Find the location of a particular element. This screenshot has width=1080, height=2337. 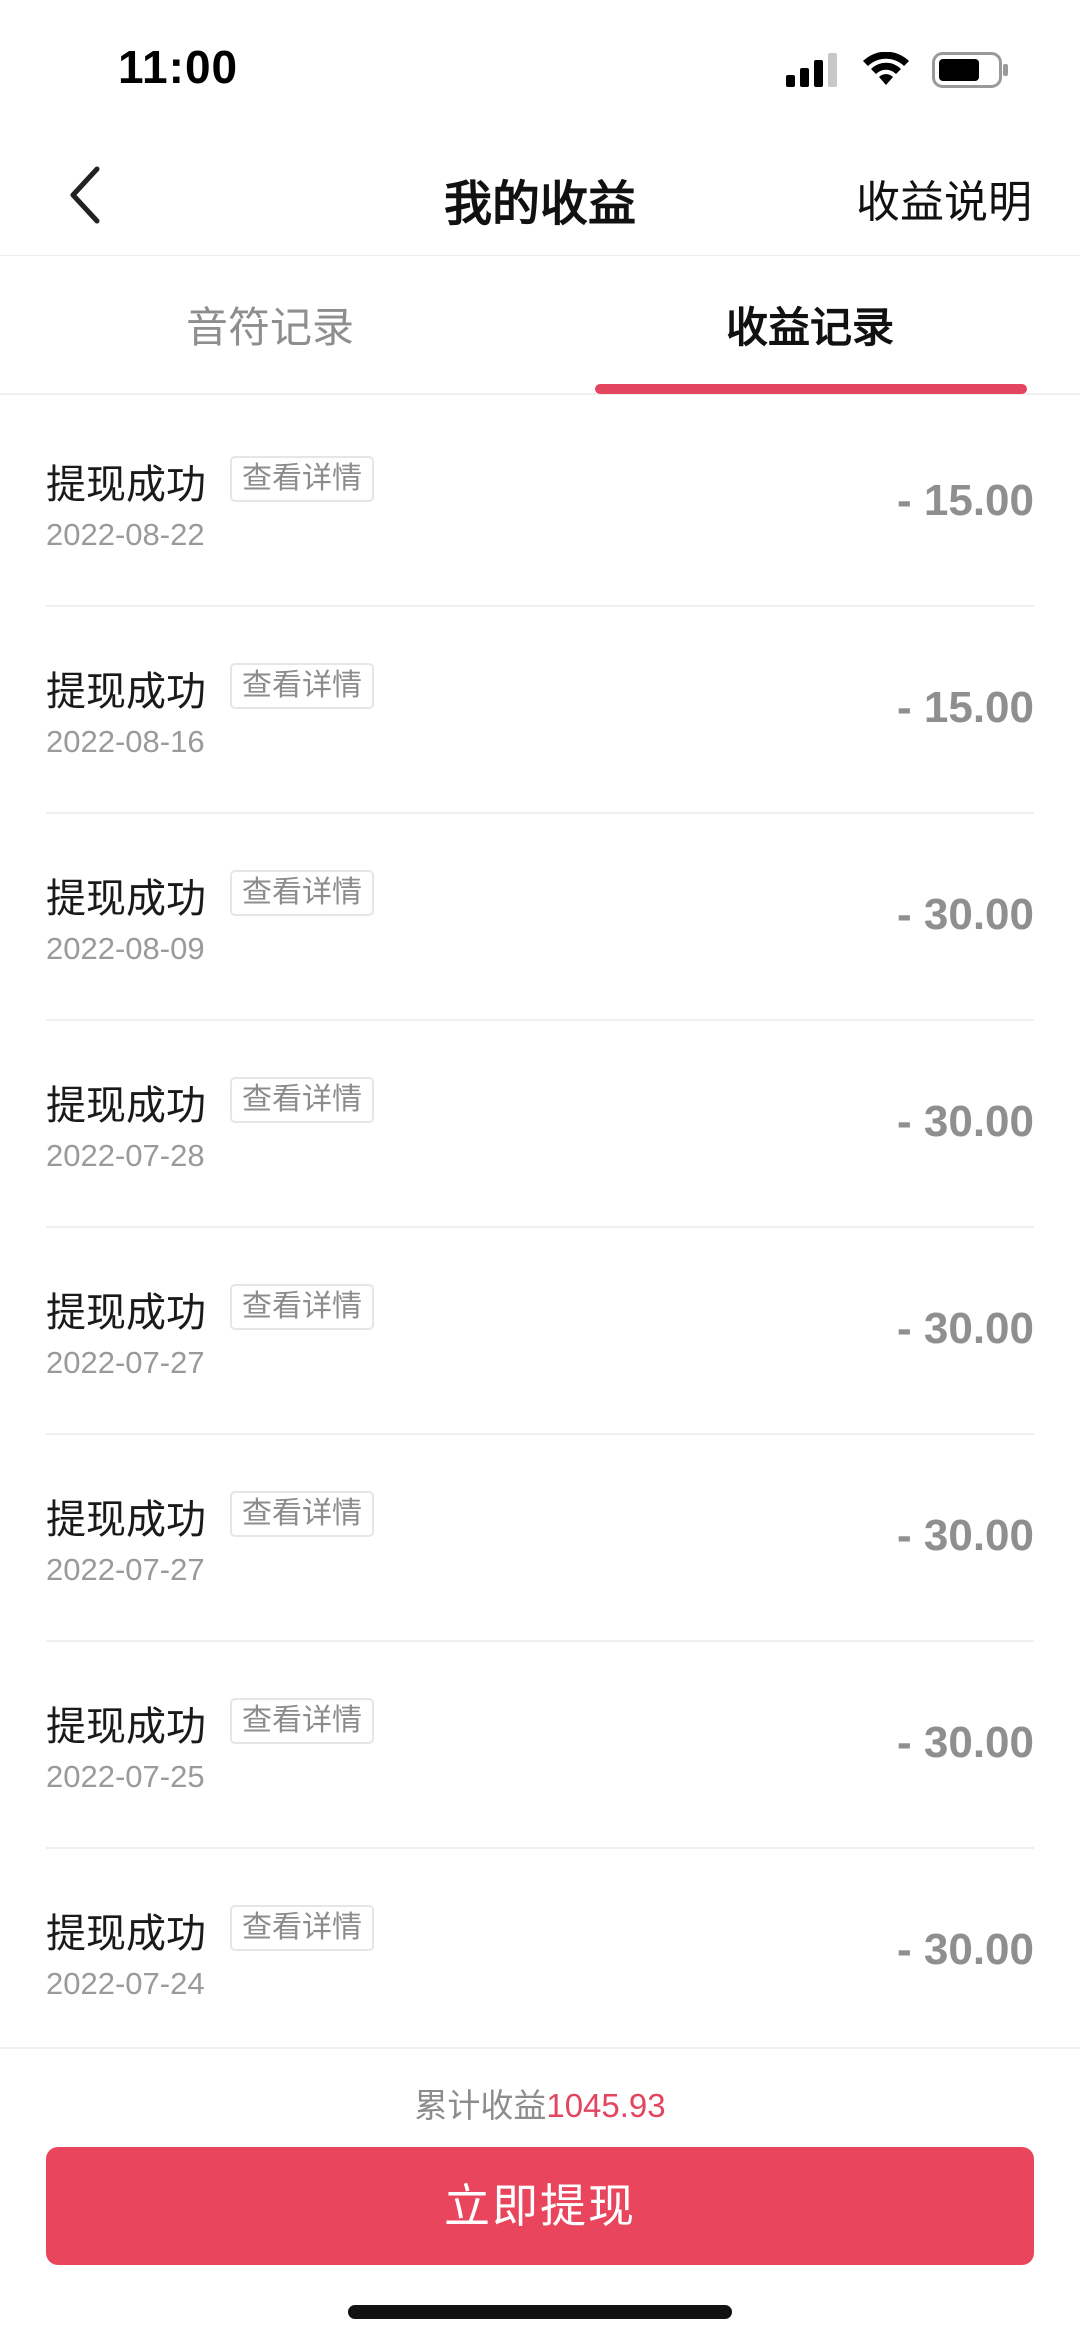

home-indicator is located at coordinates (540, 2312).